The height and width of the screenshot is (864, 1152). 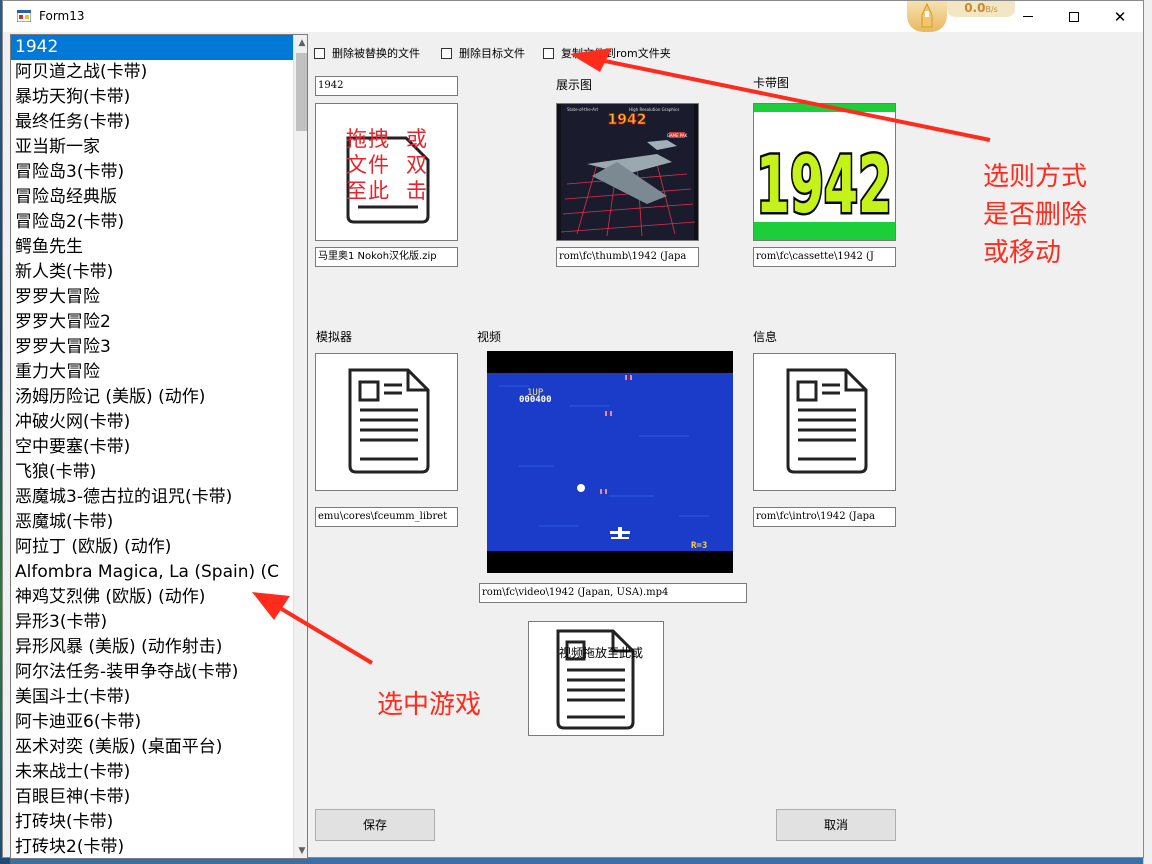 What do you see at coordinates (824, 517) in the screenshot?
I see `info-path-input: rom\fc\intro\1942 (Japa` at bounding box center [824, 517].